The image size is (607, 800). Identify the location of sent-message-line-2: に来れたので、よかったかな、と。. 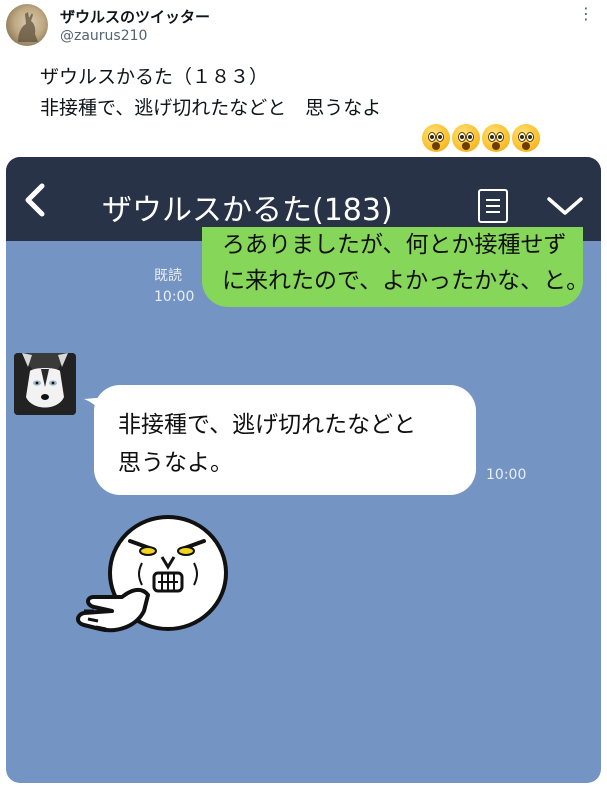
(406, 281).